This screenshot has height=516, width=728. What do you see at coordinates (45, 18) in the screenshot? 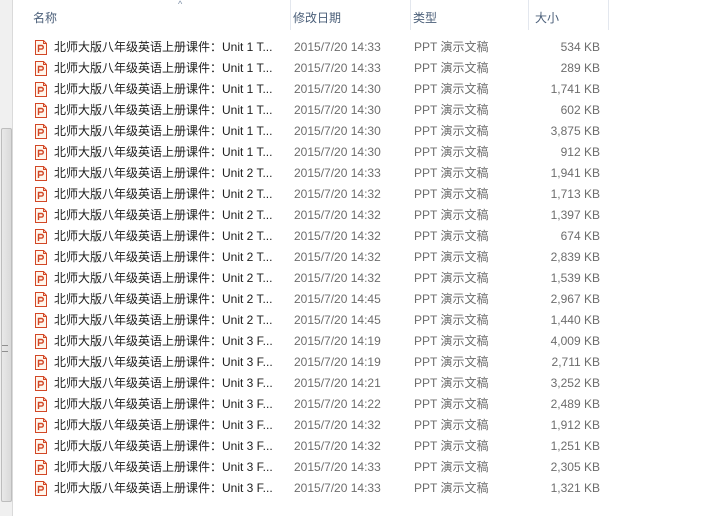
I see `column-header-name-label: 名称` at bounding box center [45, 18].